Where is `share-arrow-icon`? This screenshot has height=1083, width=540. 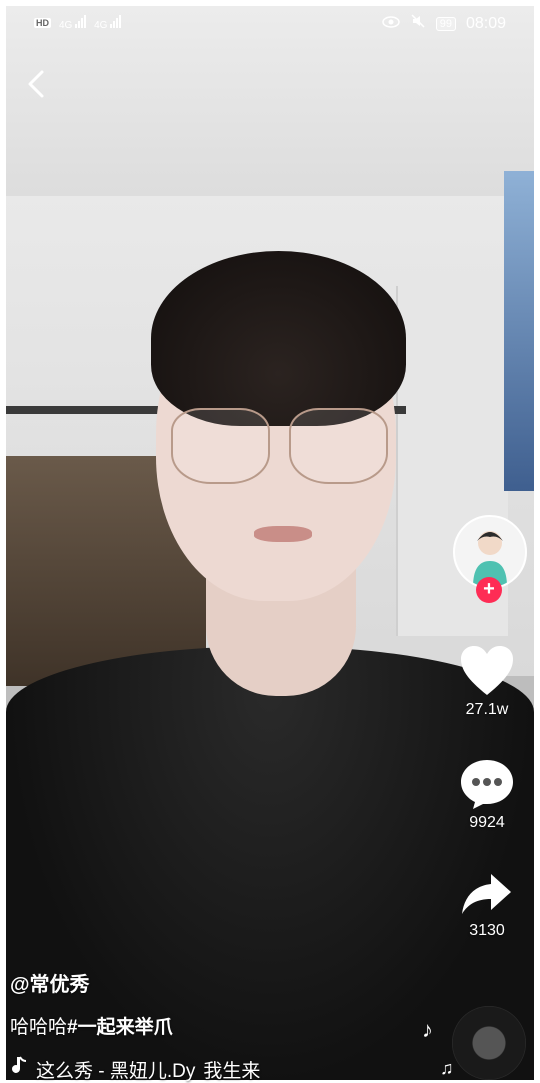 share-arrow-icon is located at coordinates (486, 894).